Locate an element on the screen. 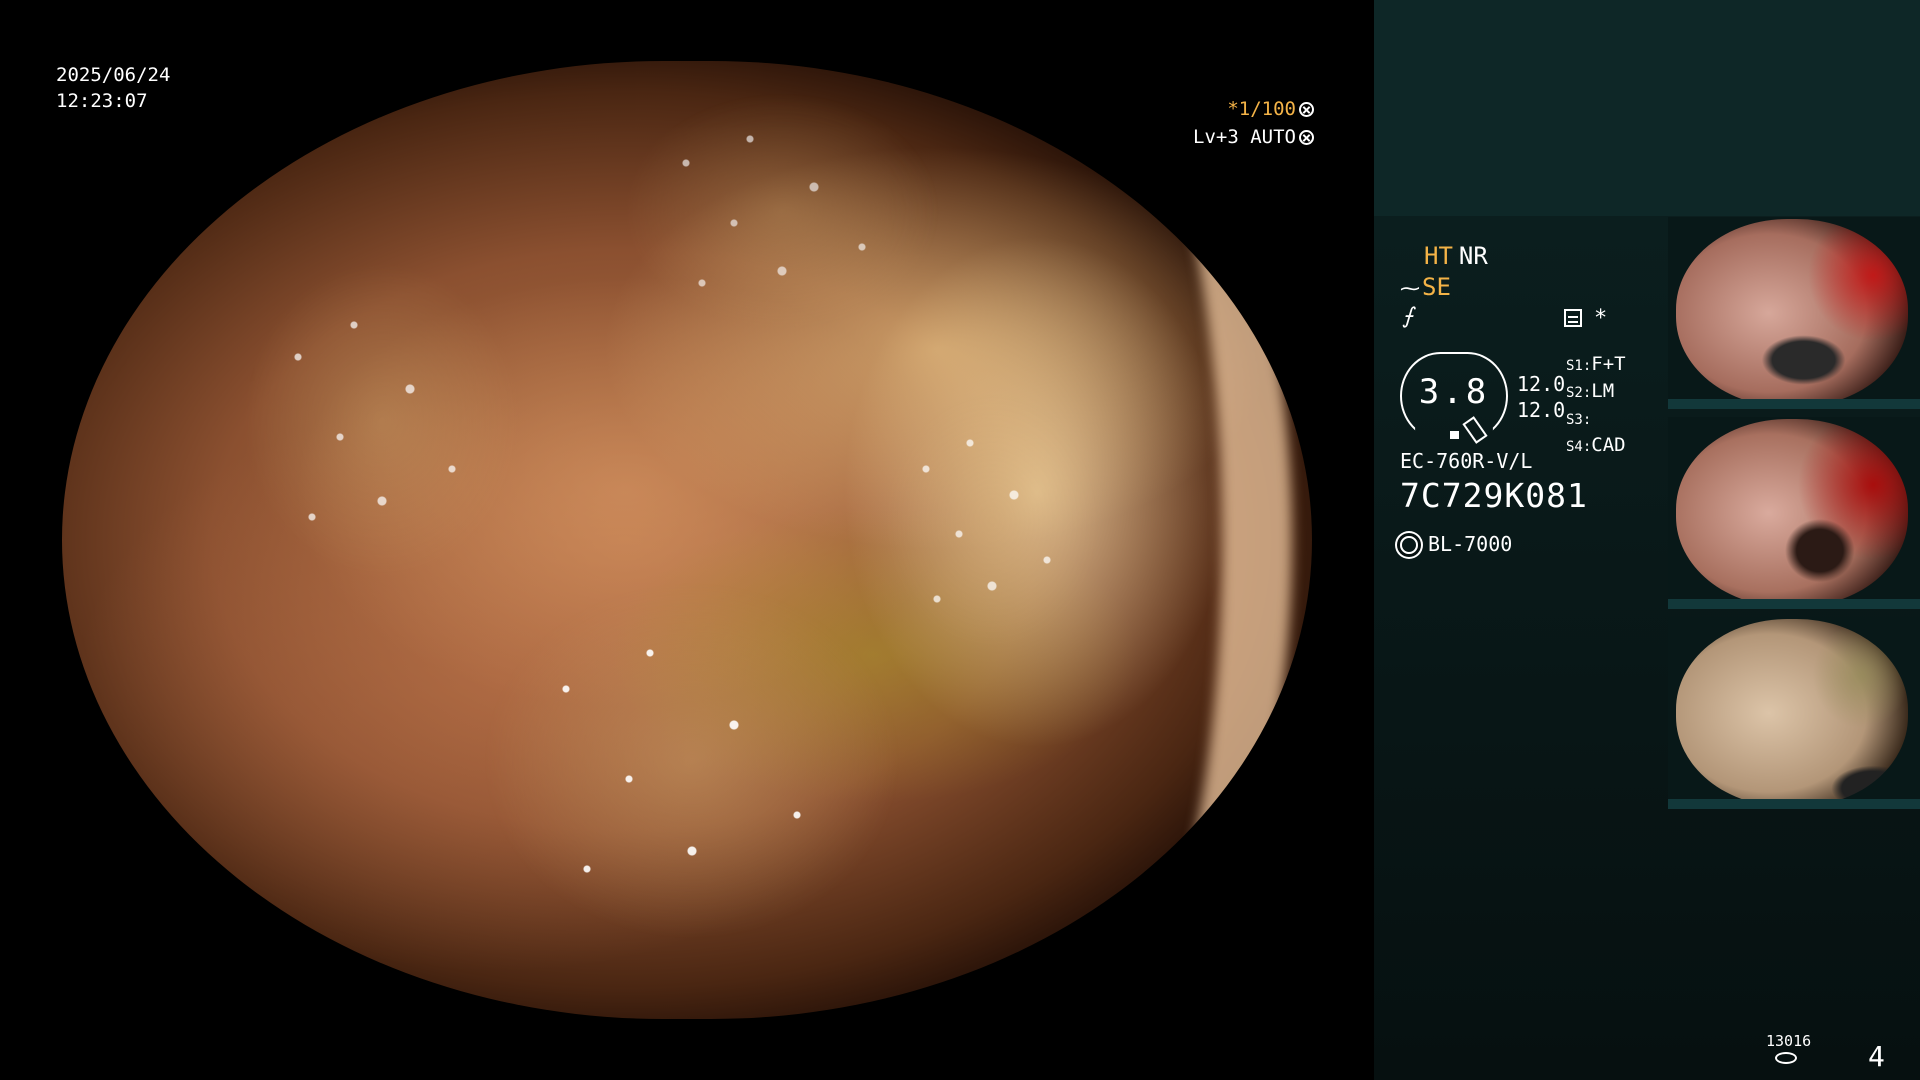  light-source: BL-7000 is located at coordinates (1456, 544).